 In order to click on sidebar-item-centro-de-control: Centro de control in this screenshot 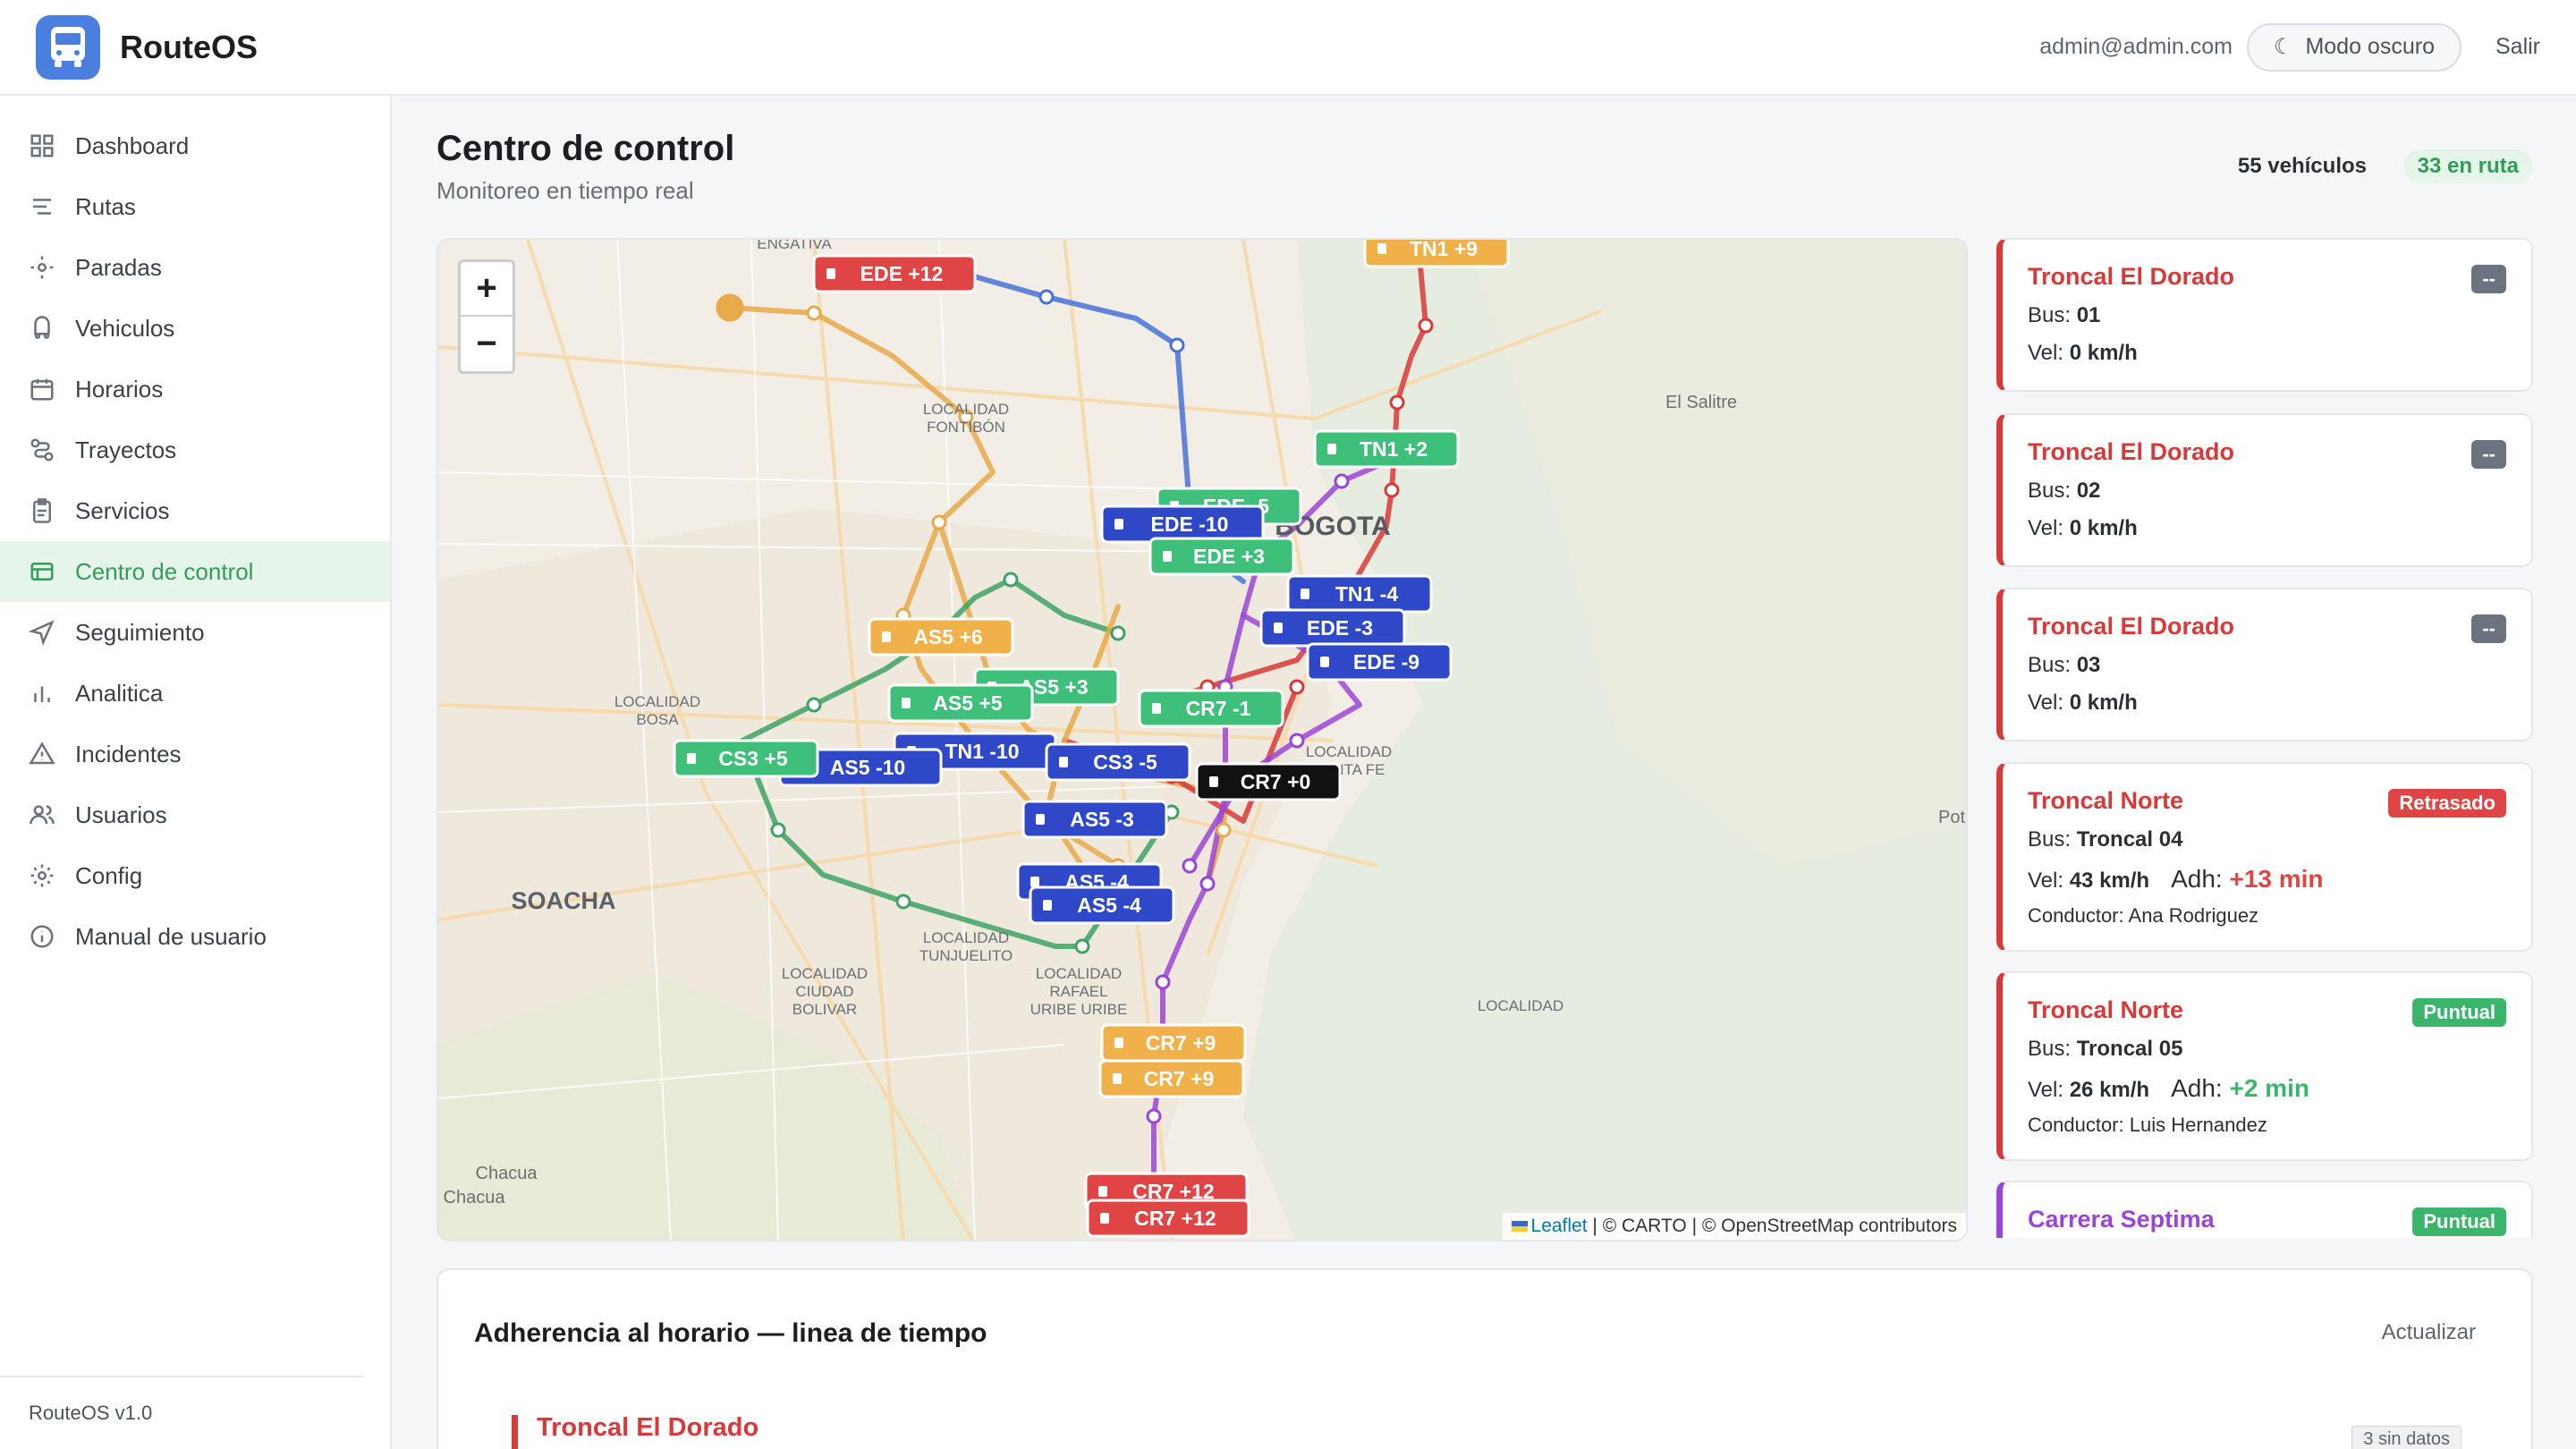, I will do `click(195, 571)`.